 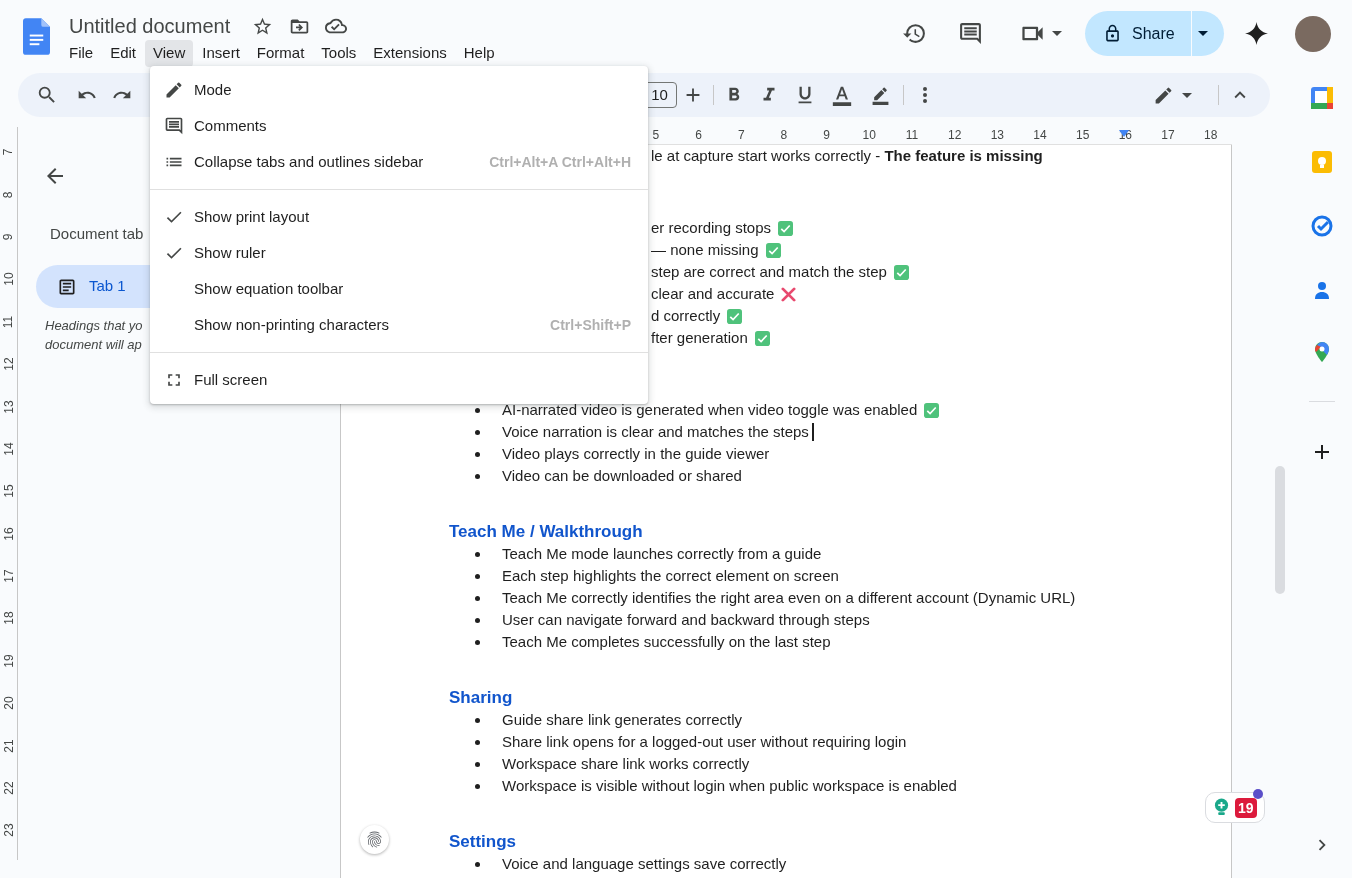 What do you see at coordinates (769, 271) in the screenshot?
I see `document-text: step are correct and match the step` at bounding box center [769, 271].